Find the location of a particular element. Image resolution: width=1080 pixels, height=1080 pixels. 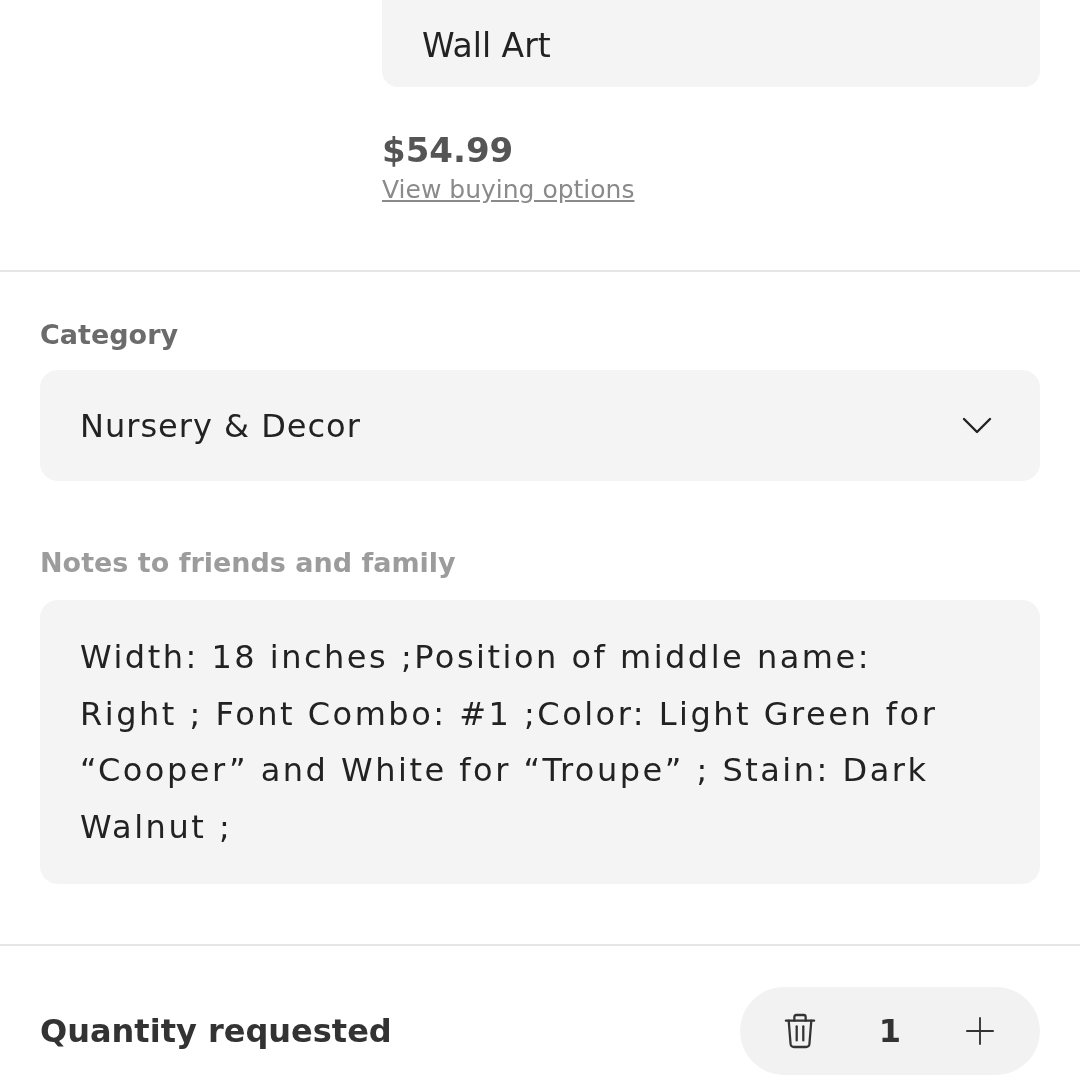

plus-icon is located at coordinates (980, 1031).